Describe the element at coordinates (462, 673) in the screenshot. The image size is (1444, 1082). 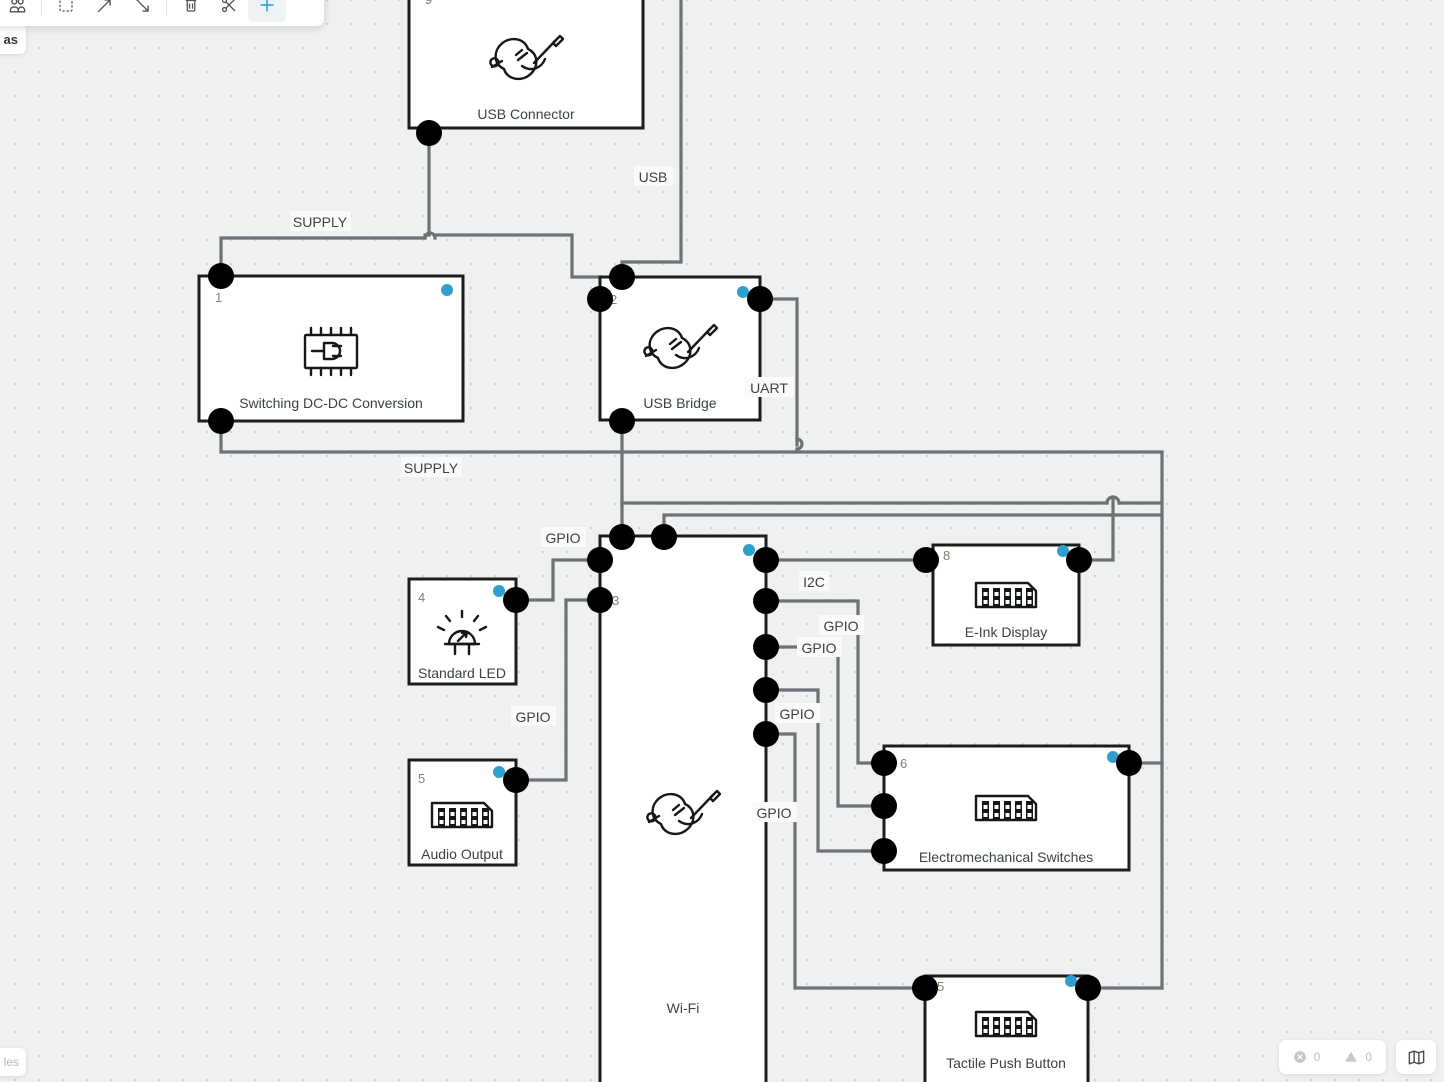
I see `block-title: Standard LED` at that location.